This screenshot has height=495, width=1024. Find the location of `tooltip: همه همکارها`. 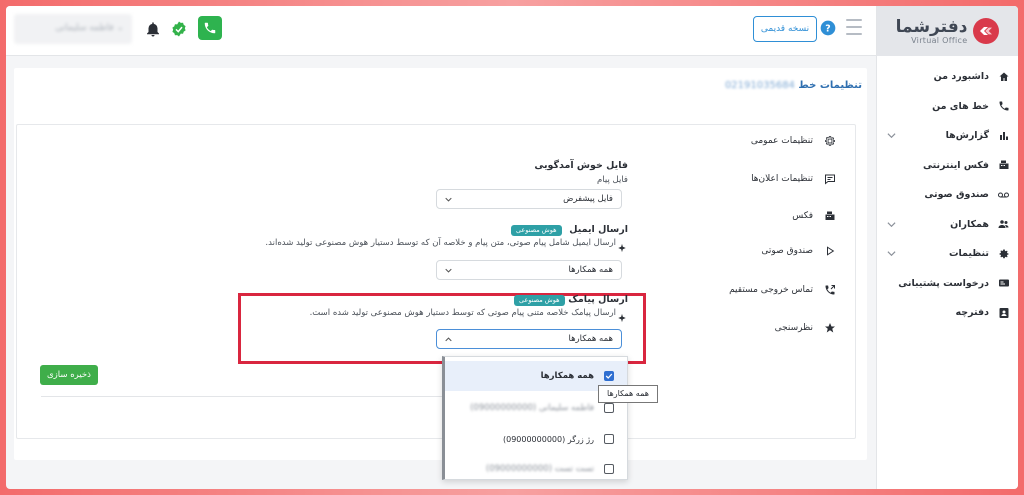

tooltip: همه همکارها is located at coordinates (628, 394).